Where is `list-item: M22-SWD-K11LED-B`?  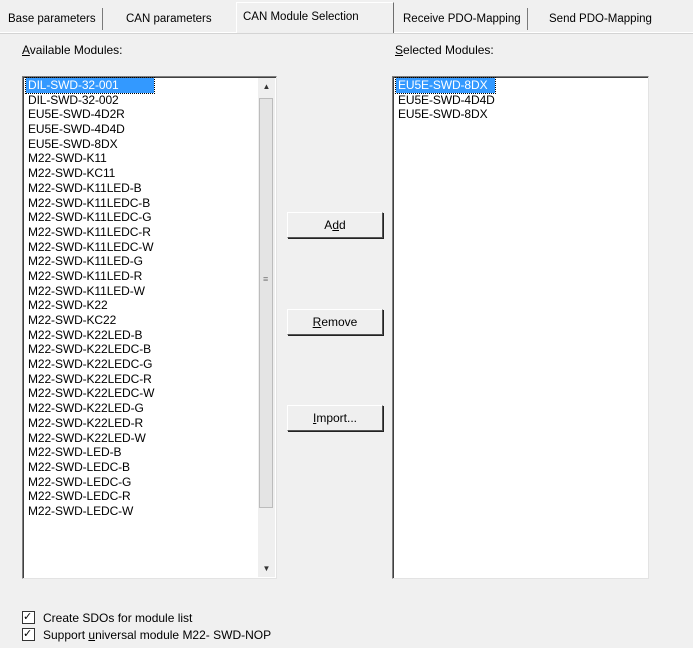
list-item: M22-SWD-K11LED-B is located at coordinates (90, 188).